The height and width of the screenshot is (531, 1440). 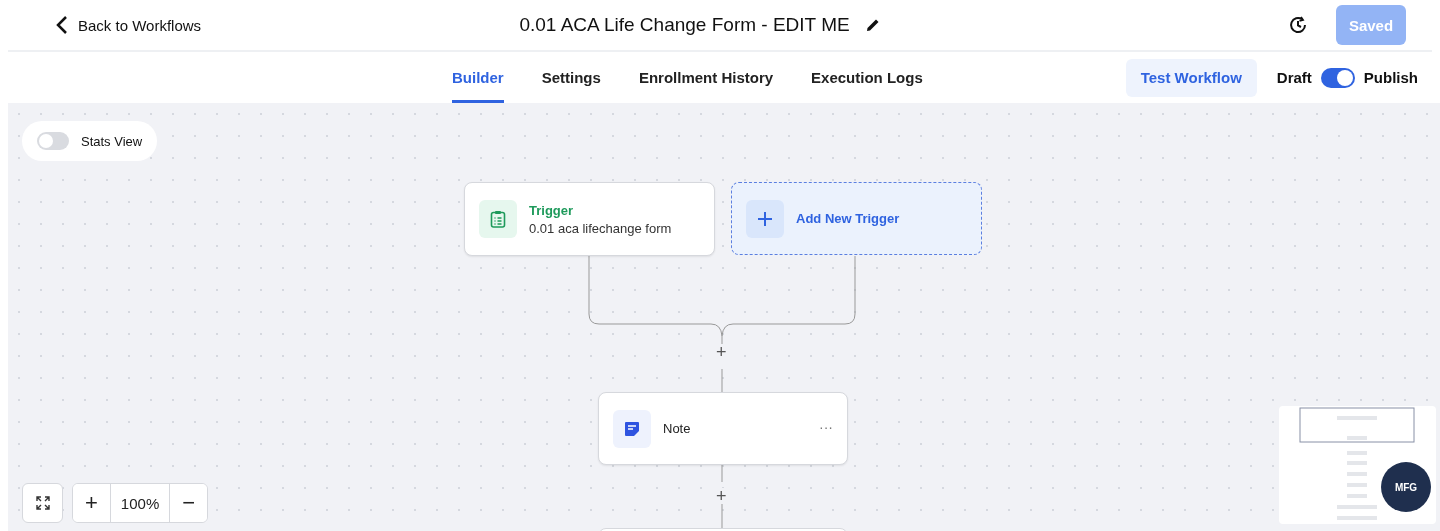 What do you see at coordinates (140, 503) in the screenshot?
I see `zoom-level: 100%` at bounding box center [140, 503].